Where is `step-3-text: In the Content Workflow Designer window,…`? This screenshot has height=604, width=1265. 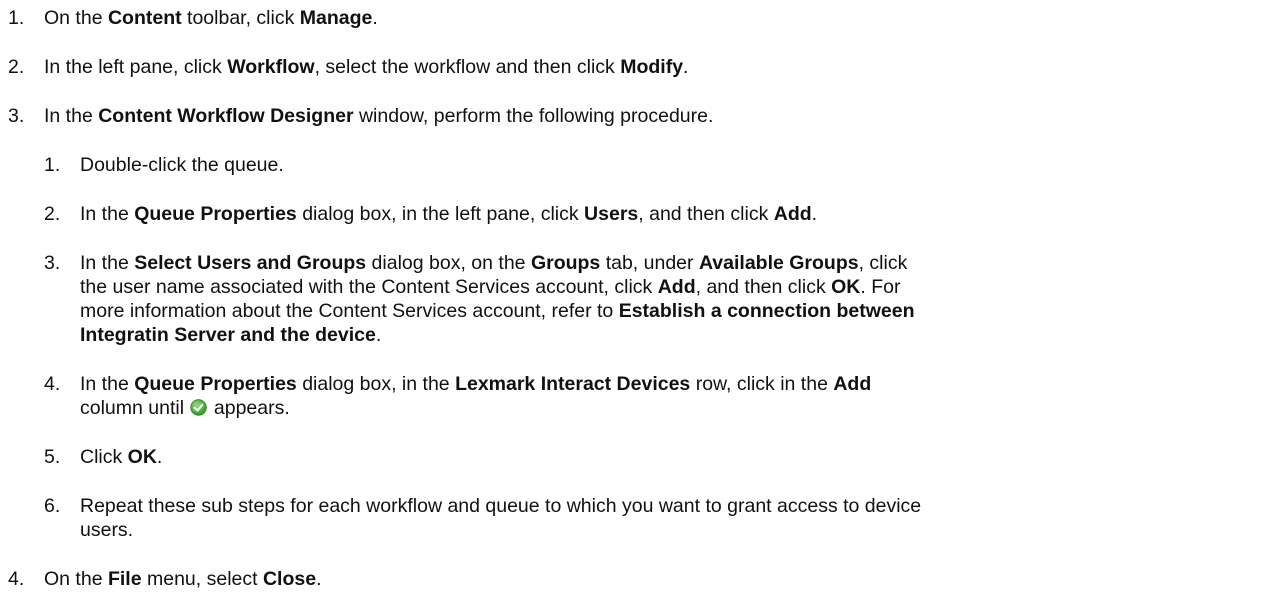 step-3-text: In the Content Workflow Designer window,… is located at coordinates (378, 116).